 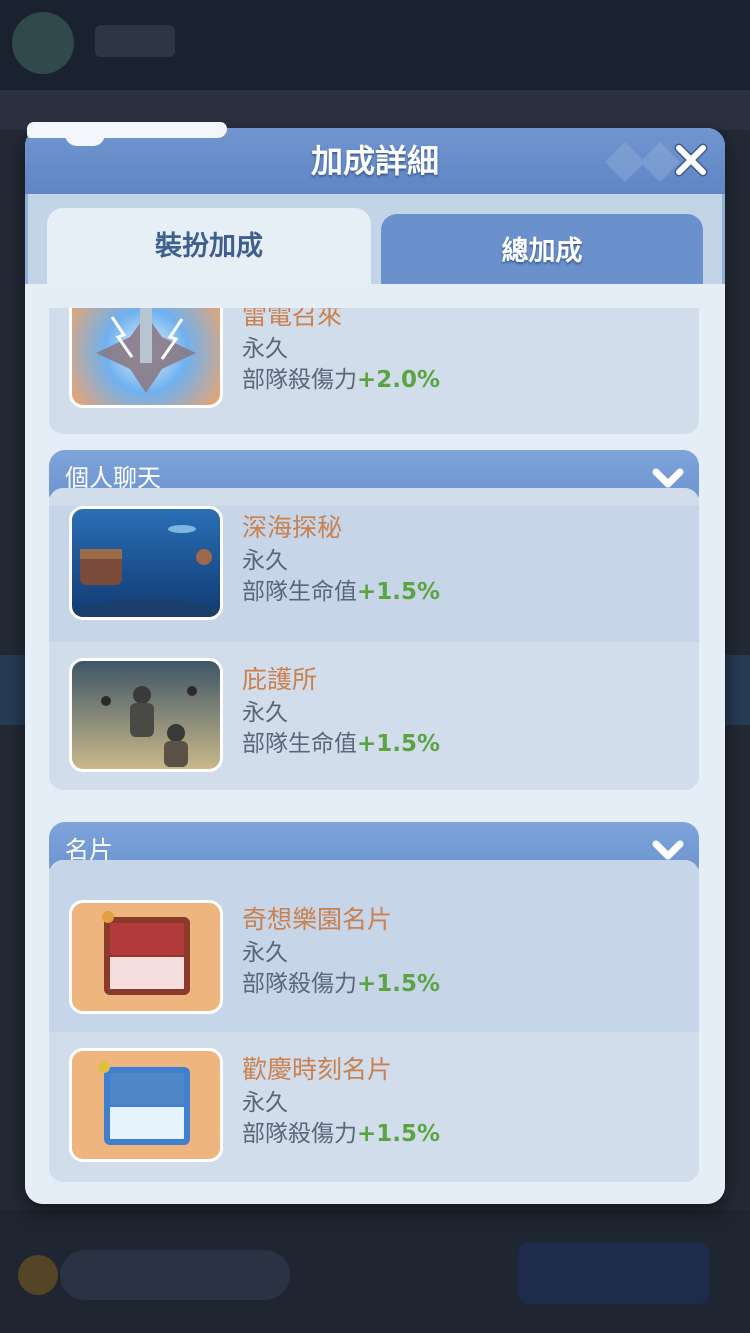 I want to click on wonderland-card-image, so click(x=146, y=953).